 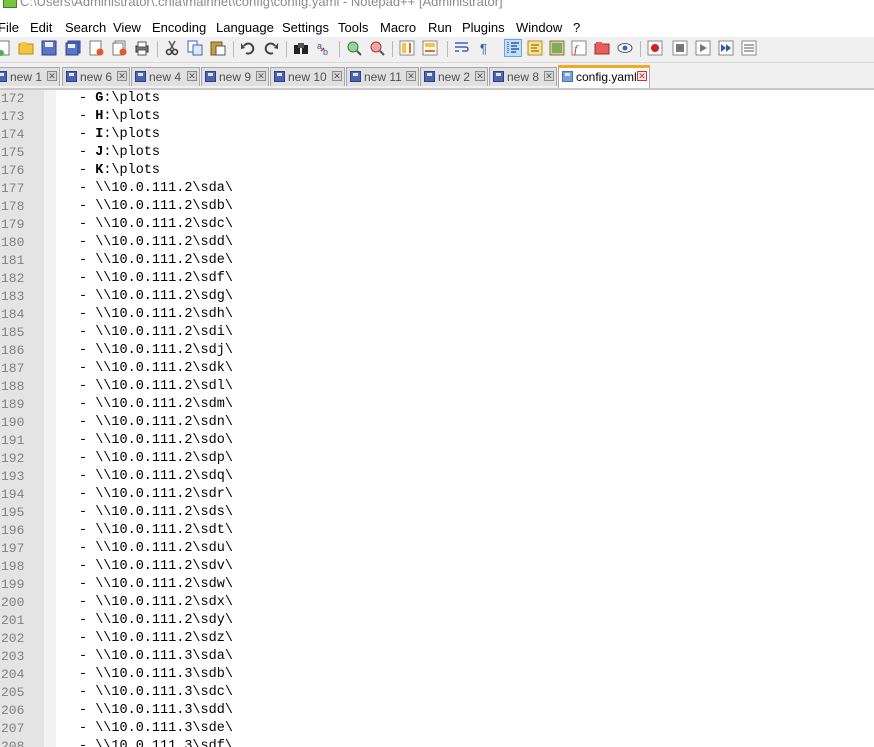 What do you see at coordinates (437, 513) in the screenshot?
I see `code-line: 195 - \\10.0.111.2\sds\` at bounding box center [437, 513].